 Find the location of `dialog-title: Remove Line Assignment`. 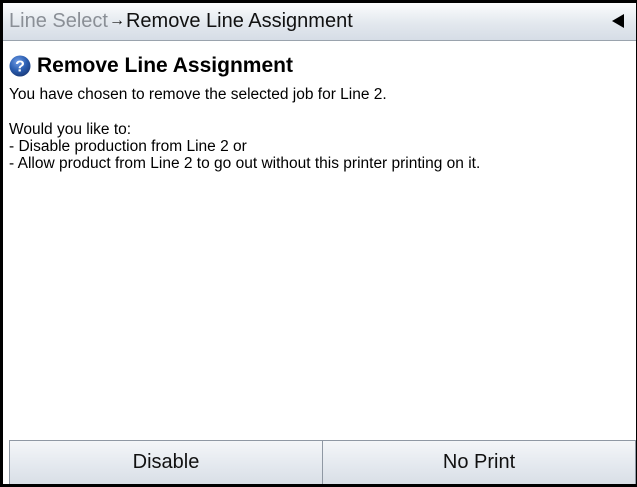

dialog-title: Remove Line Assignment is located at coordinates (165, 65).